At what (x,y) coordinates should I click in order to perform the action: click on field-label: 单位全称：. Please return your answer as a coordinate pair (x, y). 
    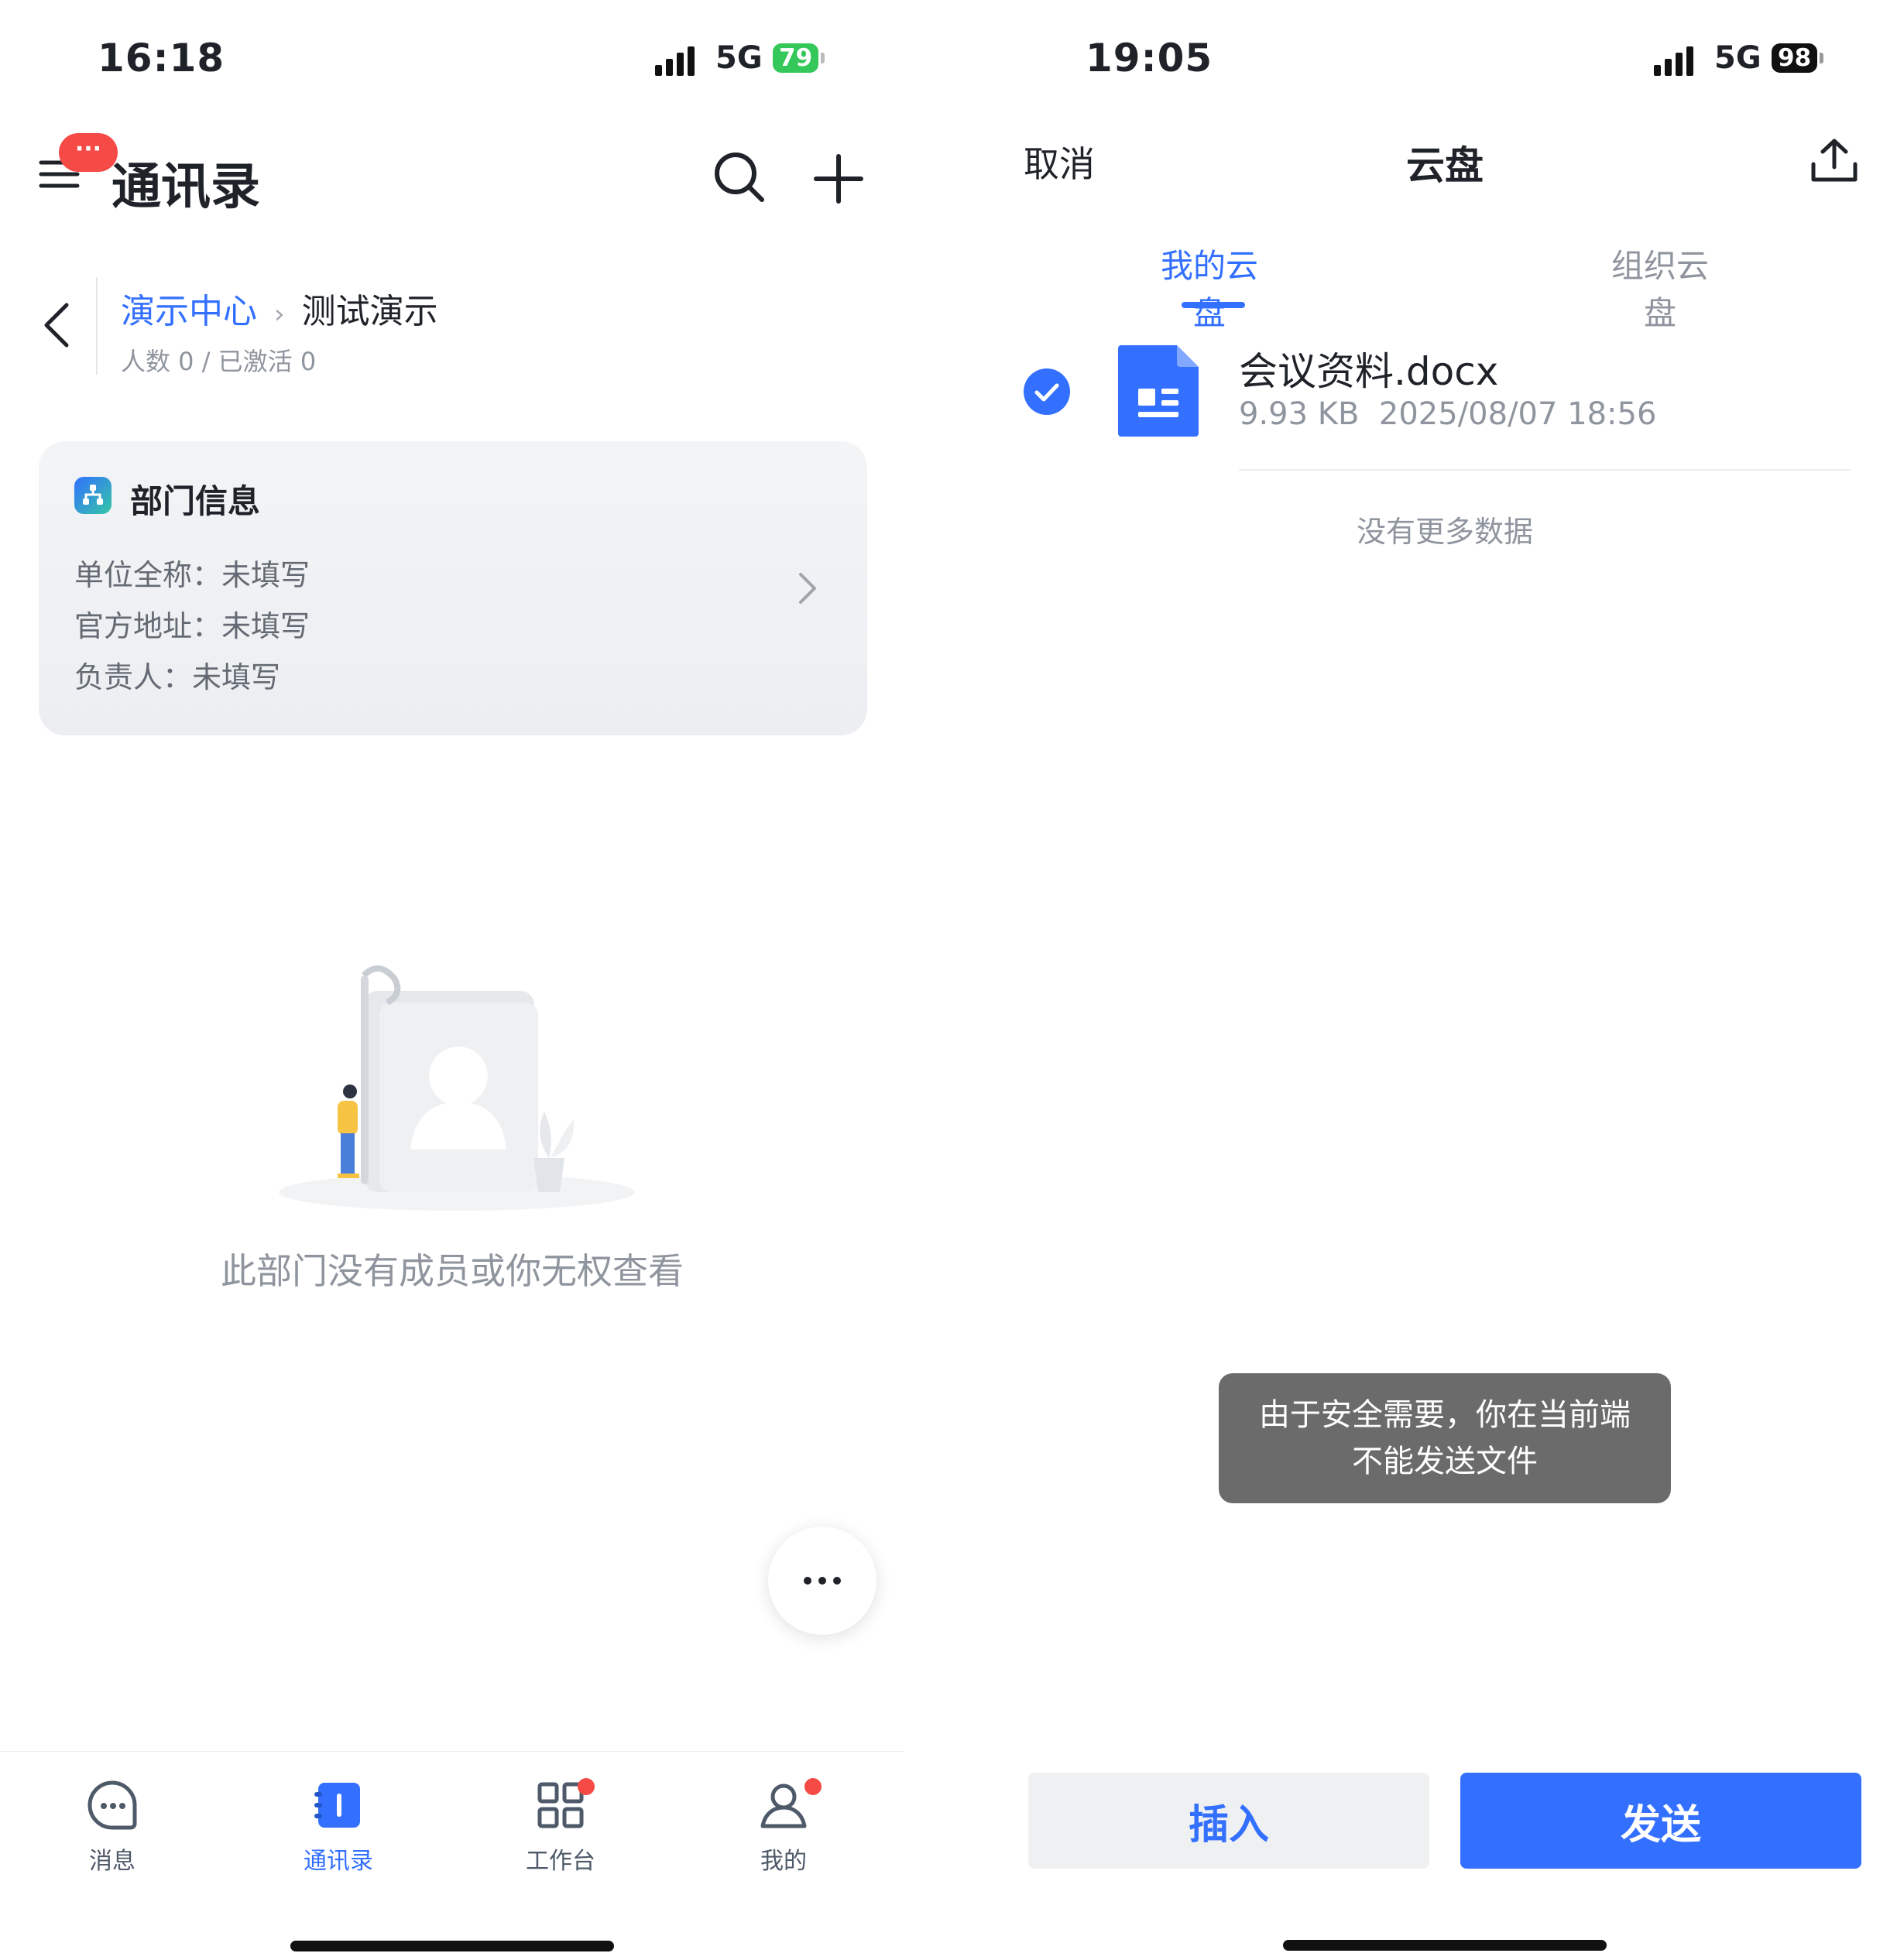
    Looking at the image, I should click on (148, 575).